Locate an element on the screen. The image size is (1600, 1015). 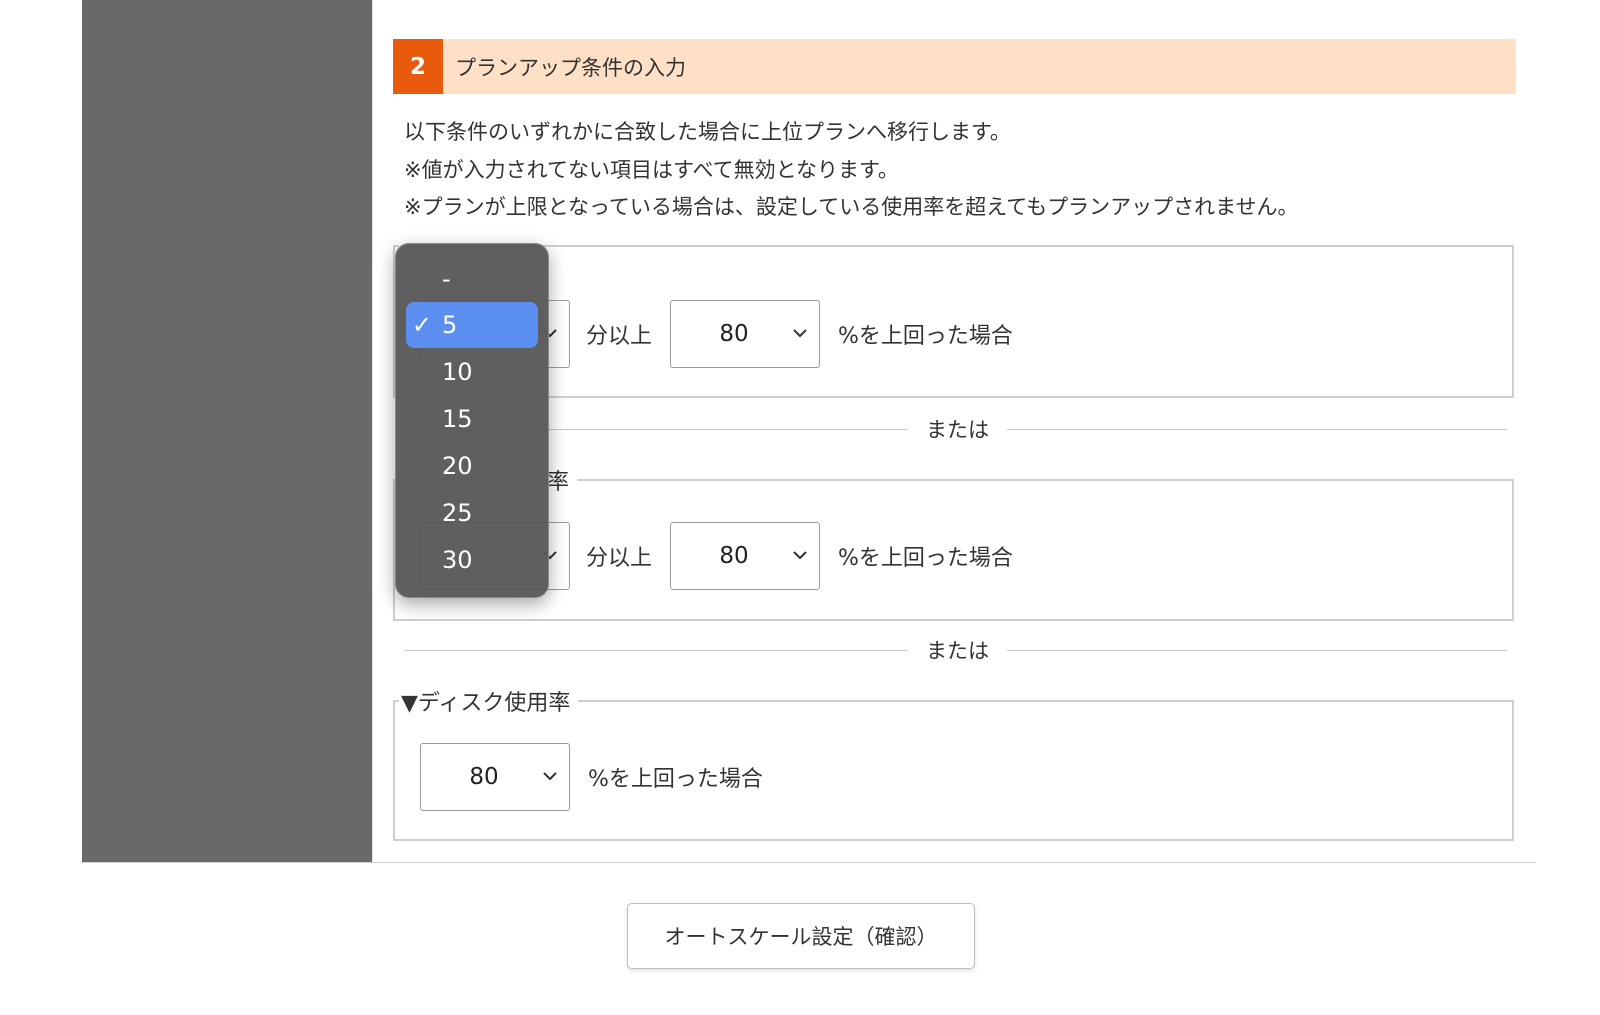
rate-select-1: 80 is located at coordinates (745, 334).